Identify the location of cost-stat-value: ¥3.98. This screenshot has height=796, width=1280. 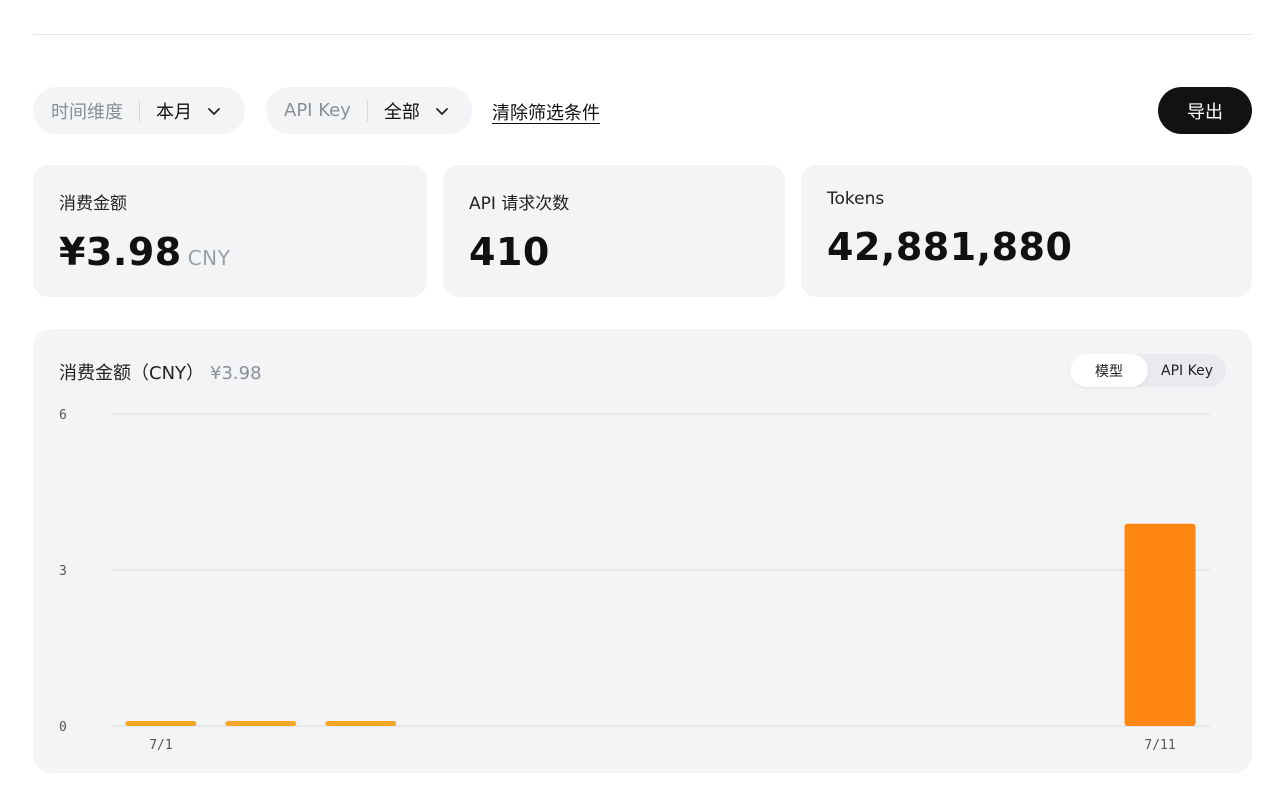
(120, 252).